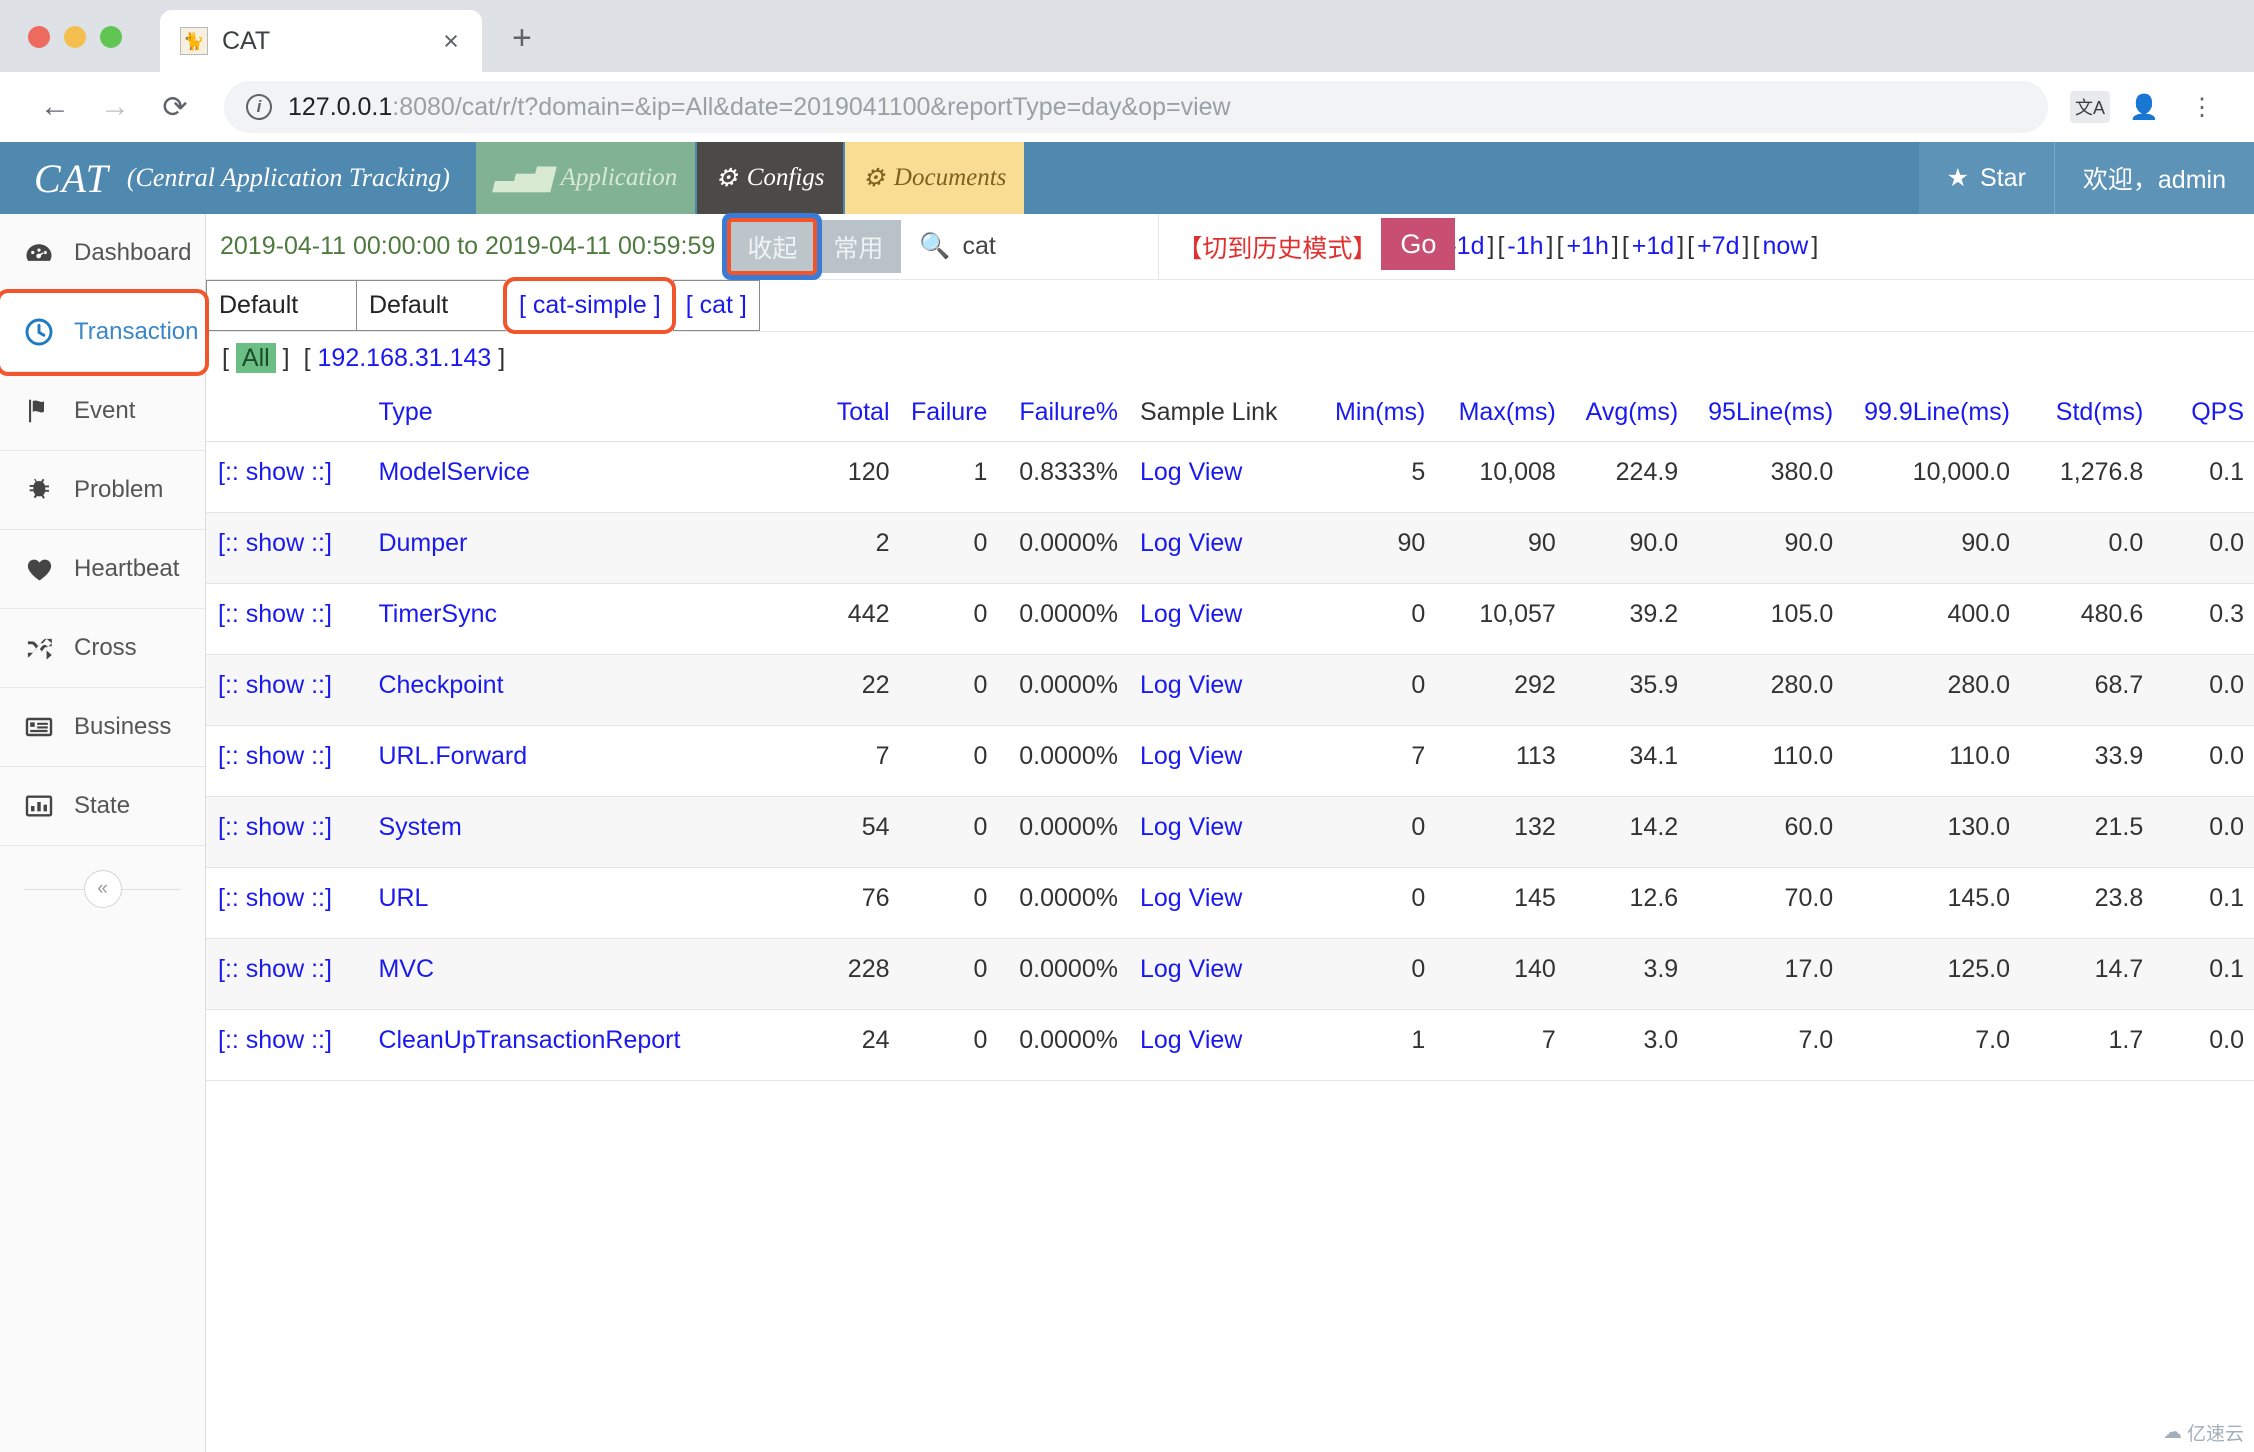 This screenshot has width=2254, height=1452. I want to click on maximize-window-button, so click(111, 37).